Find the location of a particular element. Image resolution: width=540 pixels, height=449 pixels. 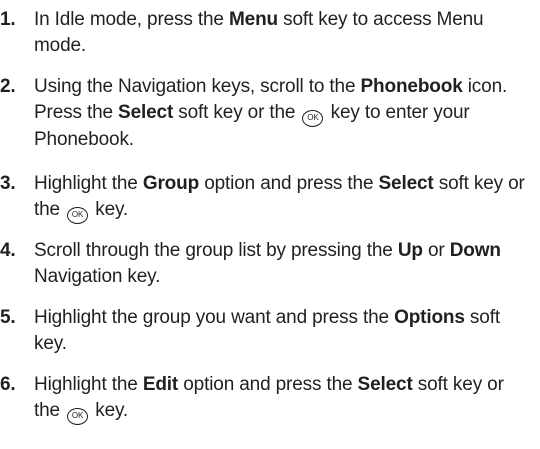

emphasized-term: Down is located at coordinates (475, 250).